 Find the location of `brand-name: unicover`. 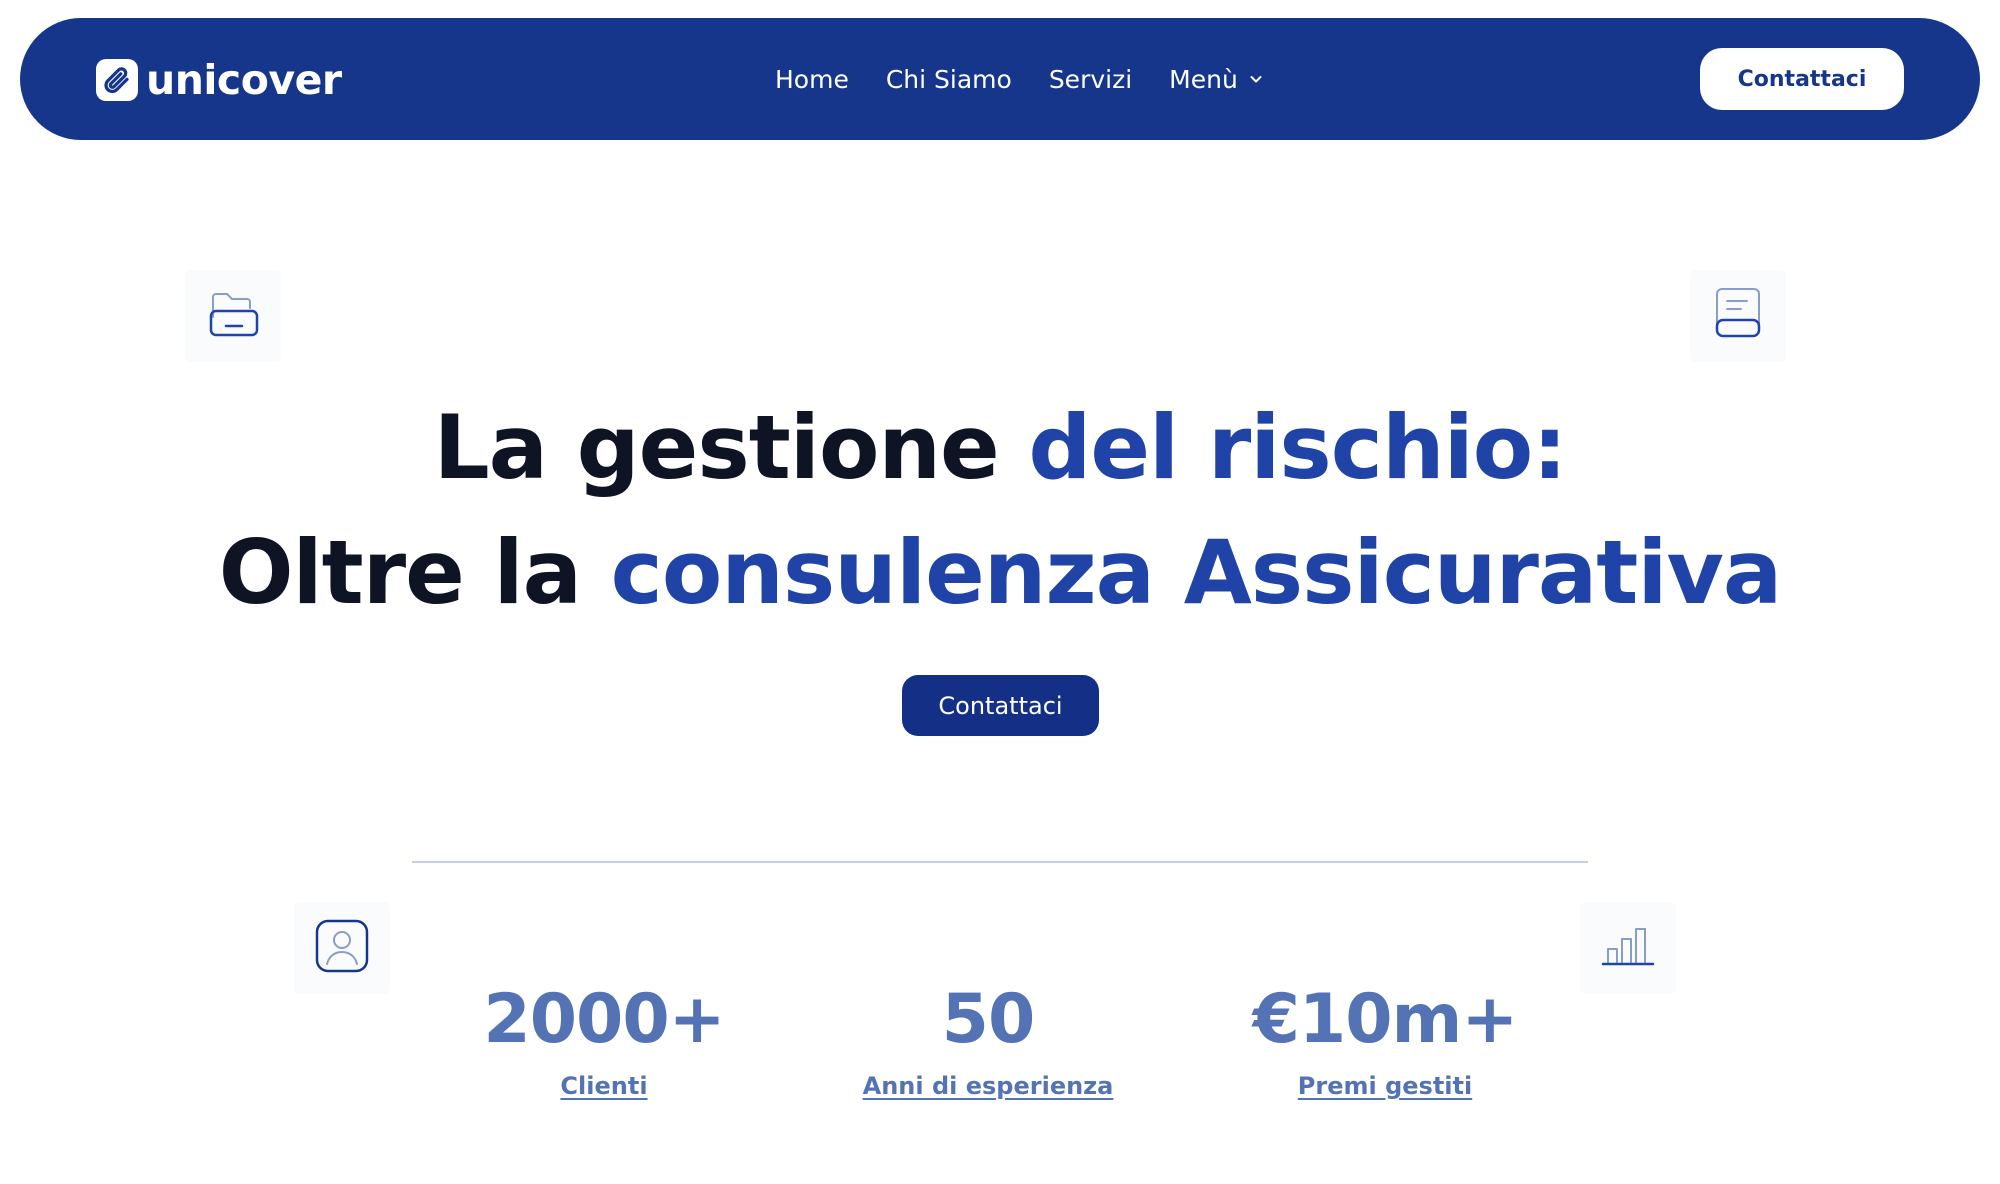

brand-name: unicover is located at coordinates (244, 80).